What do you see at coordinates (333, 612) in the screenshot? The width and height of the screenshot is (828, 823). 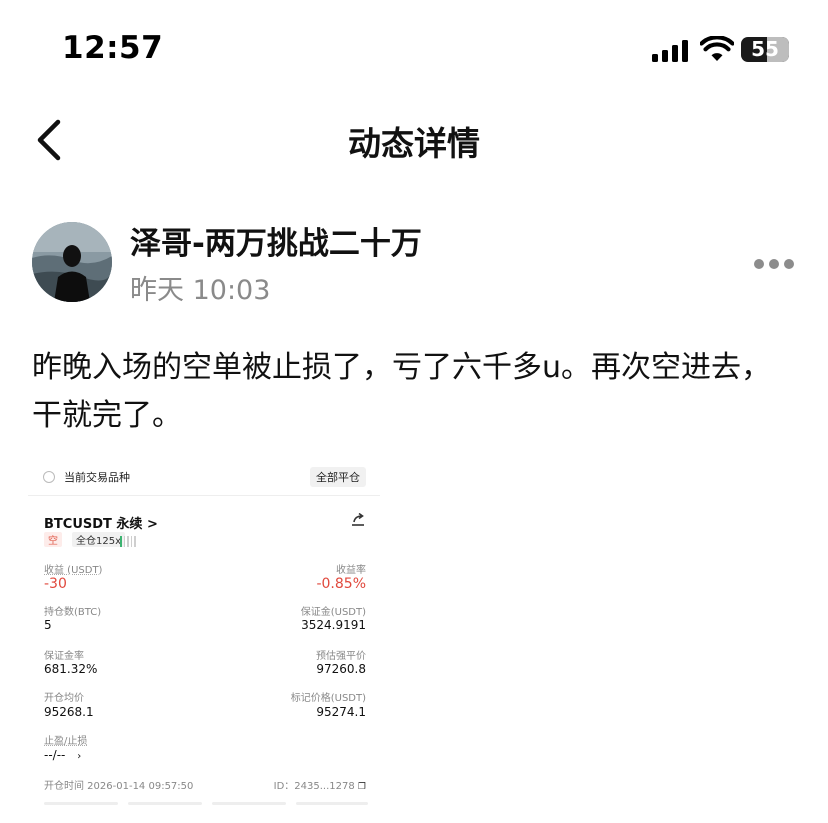 I see `margin-label: 保证金(USDT)` at bounding box center [333, 612].